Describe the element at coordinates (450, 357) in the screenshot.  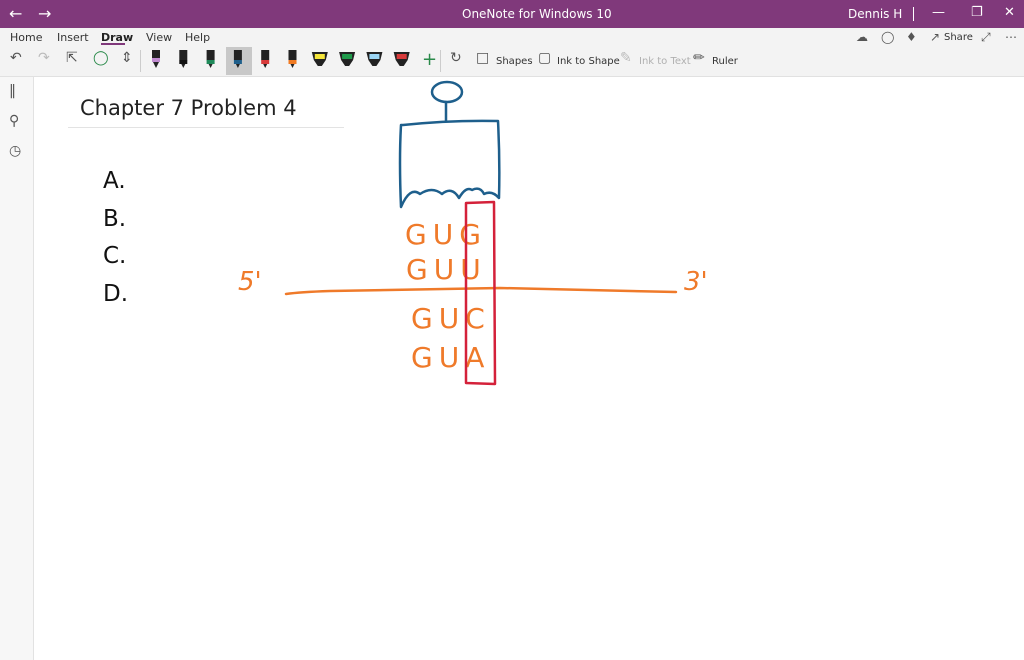
I see `codon-4: GUA` at that location.